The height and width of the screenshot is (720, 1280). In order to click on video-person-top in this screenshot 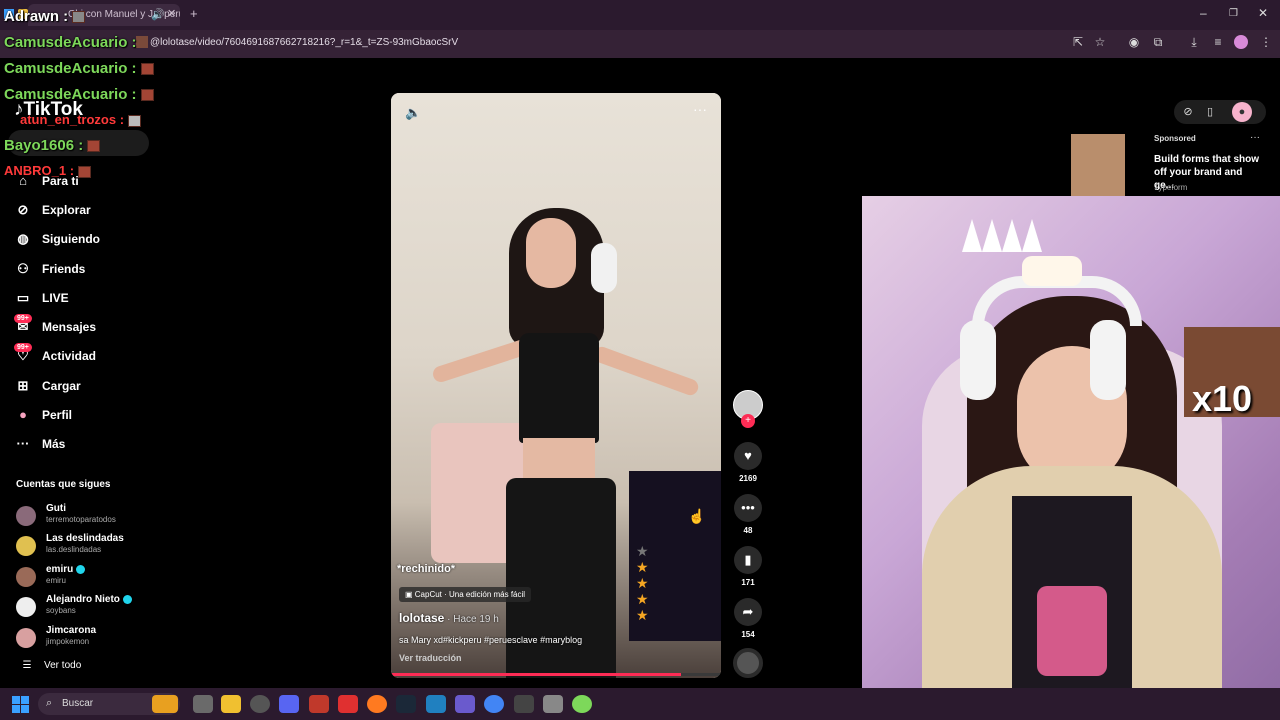, I will do `click(559, 388)`.